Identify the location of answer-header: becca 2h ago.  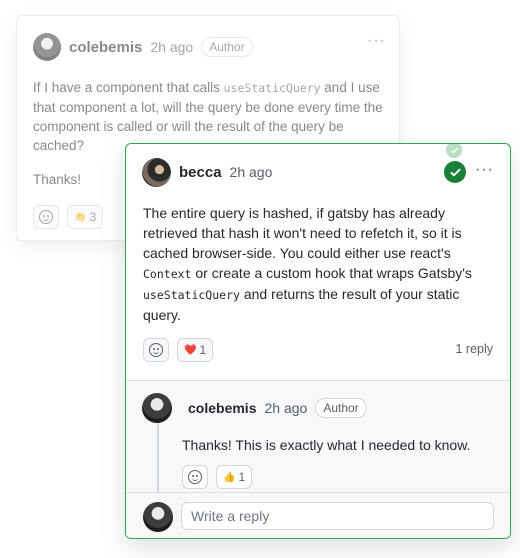
(207, 172).